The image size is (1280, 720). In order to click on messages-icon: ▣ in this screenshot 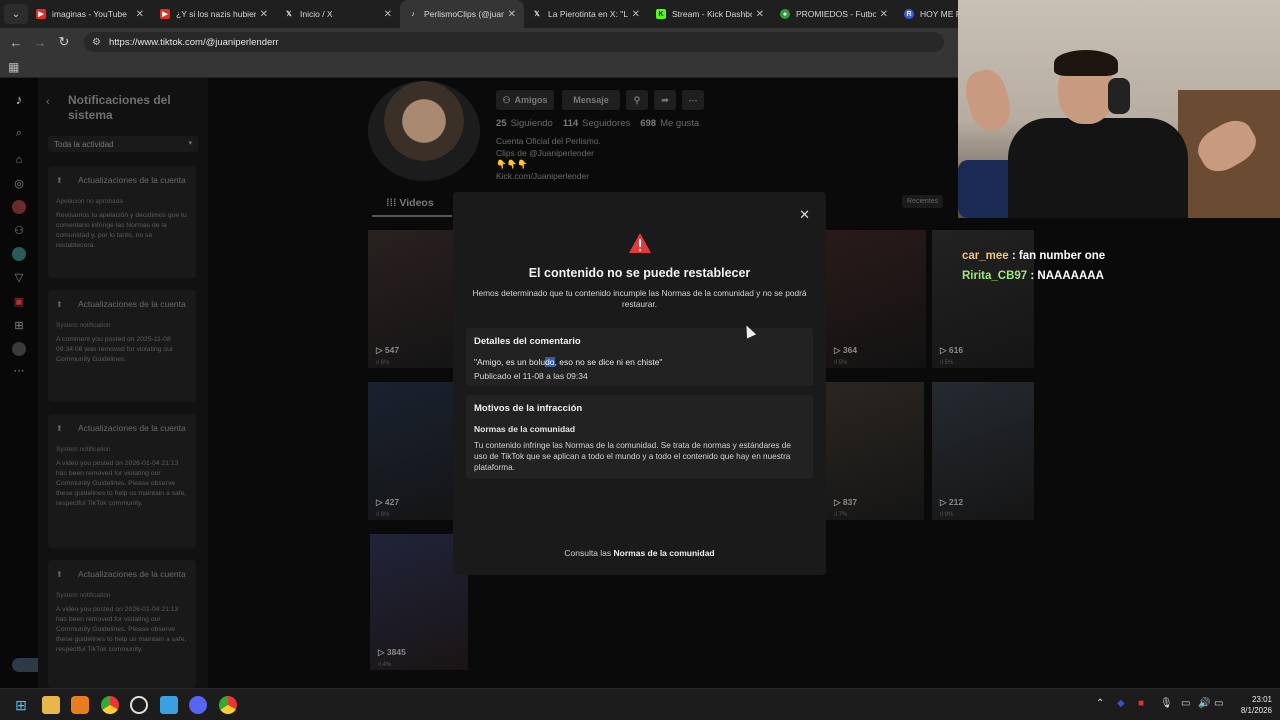, I will do `click(19, 302)`.